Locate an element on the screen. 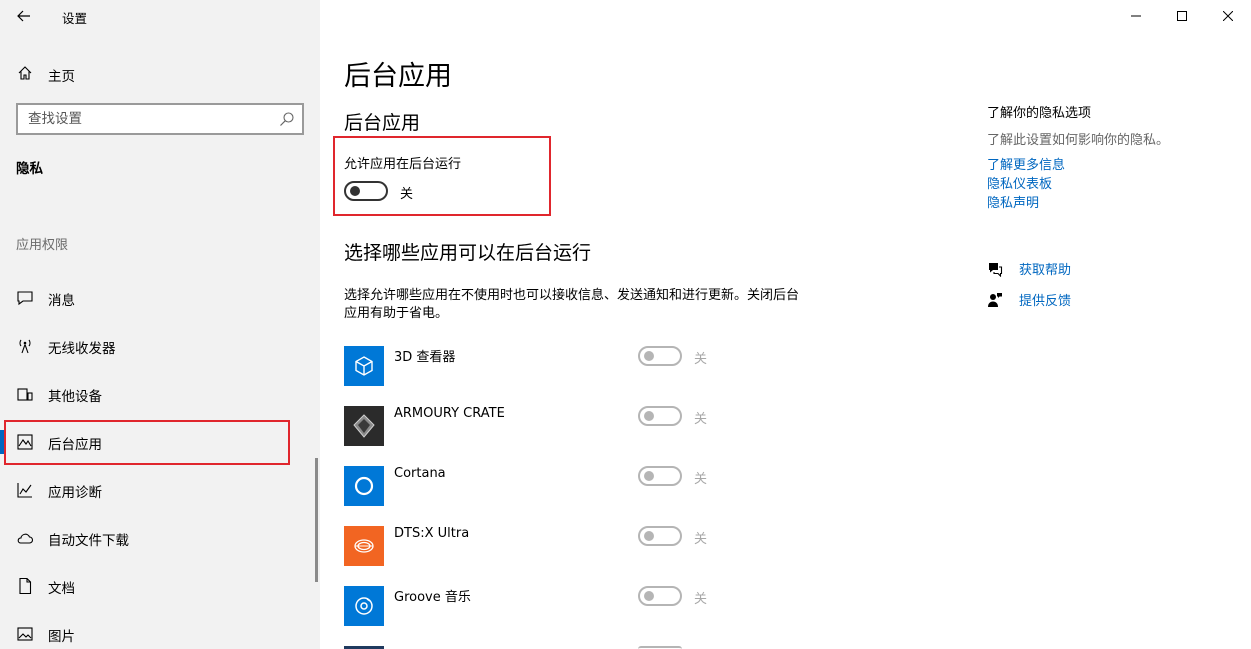 The width and height of the screenshot is (1251, 649). sidebar-item-app-diagnostics: 应用诊断 is located at coordinates (160, 490).